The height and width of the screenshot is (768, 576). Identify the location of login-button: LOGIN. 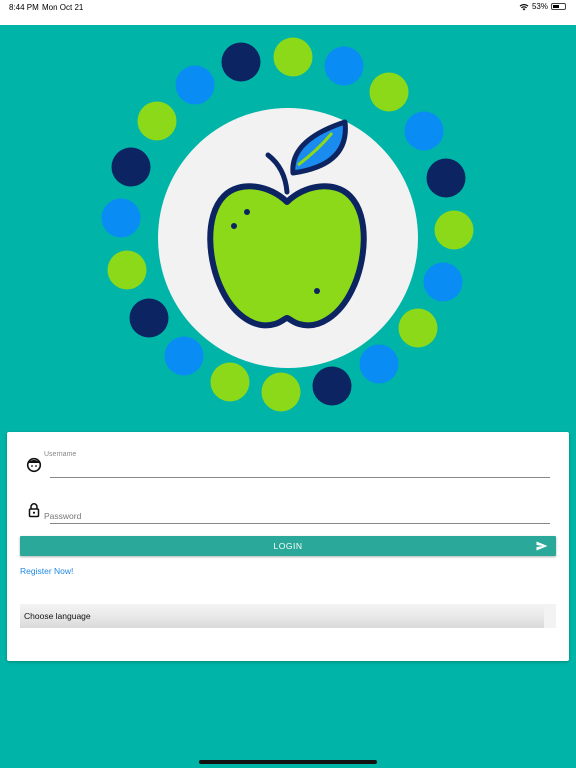
(288, 546).